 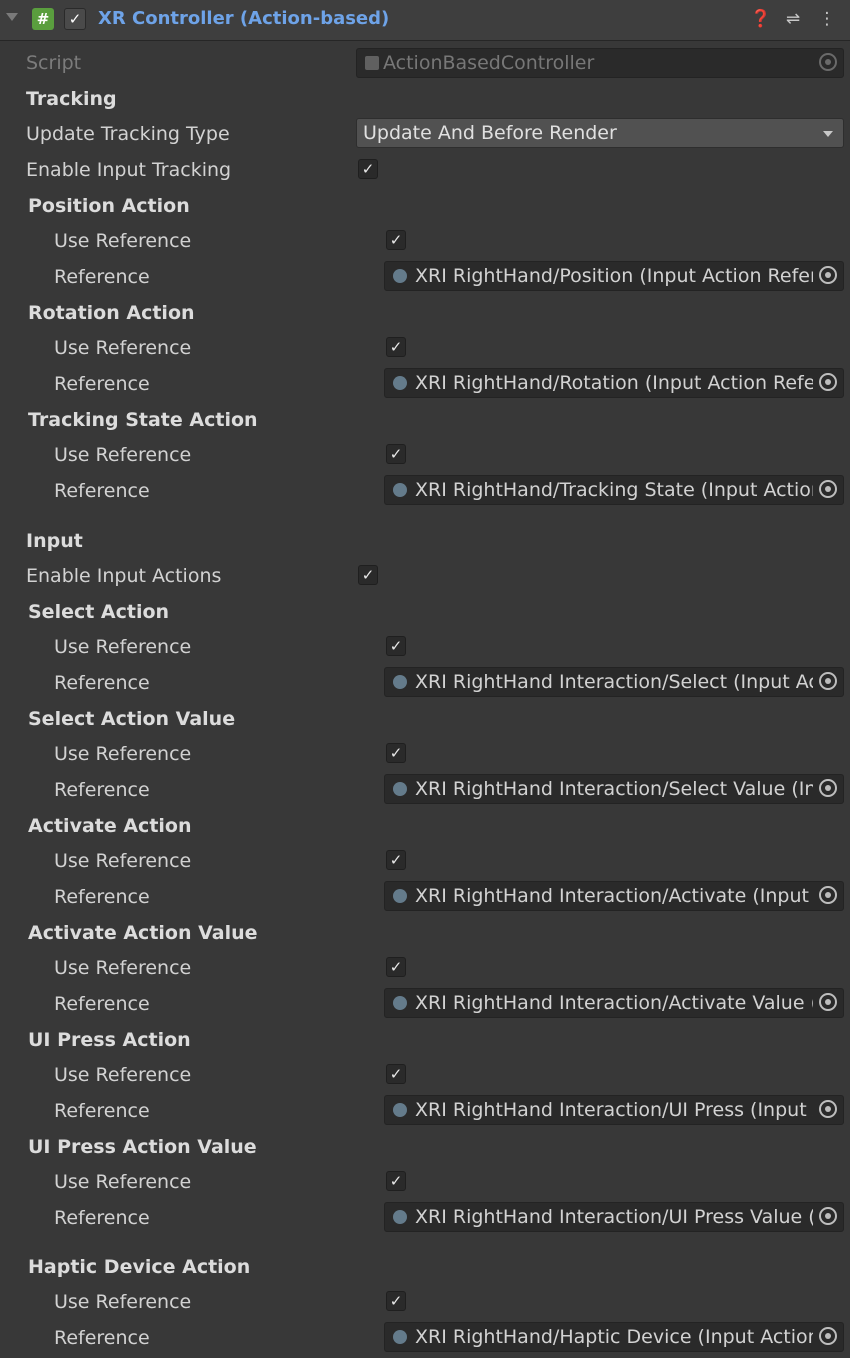 What do you see at coordinates (128, 134) in the screenshot?
I see `update-tracking-type-label: Update Tracking Type` at bounding box center [128, 134].